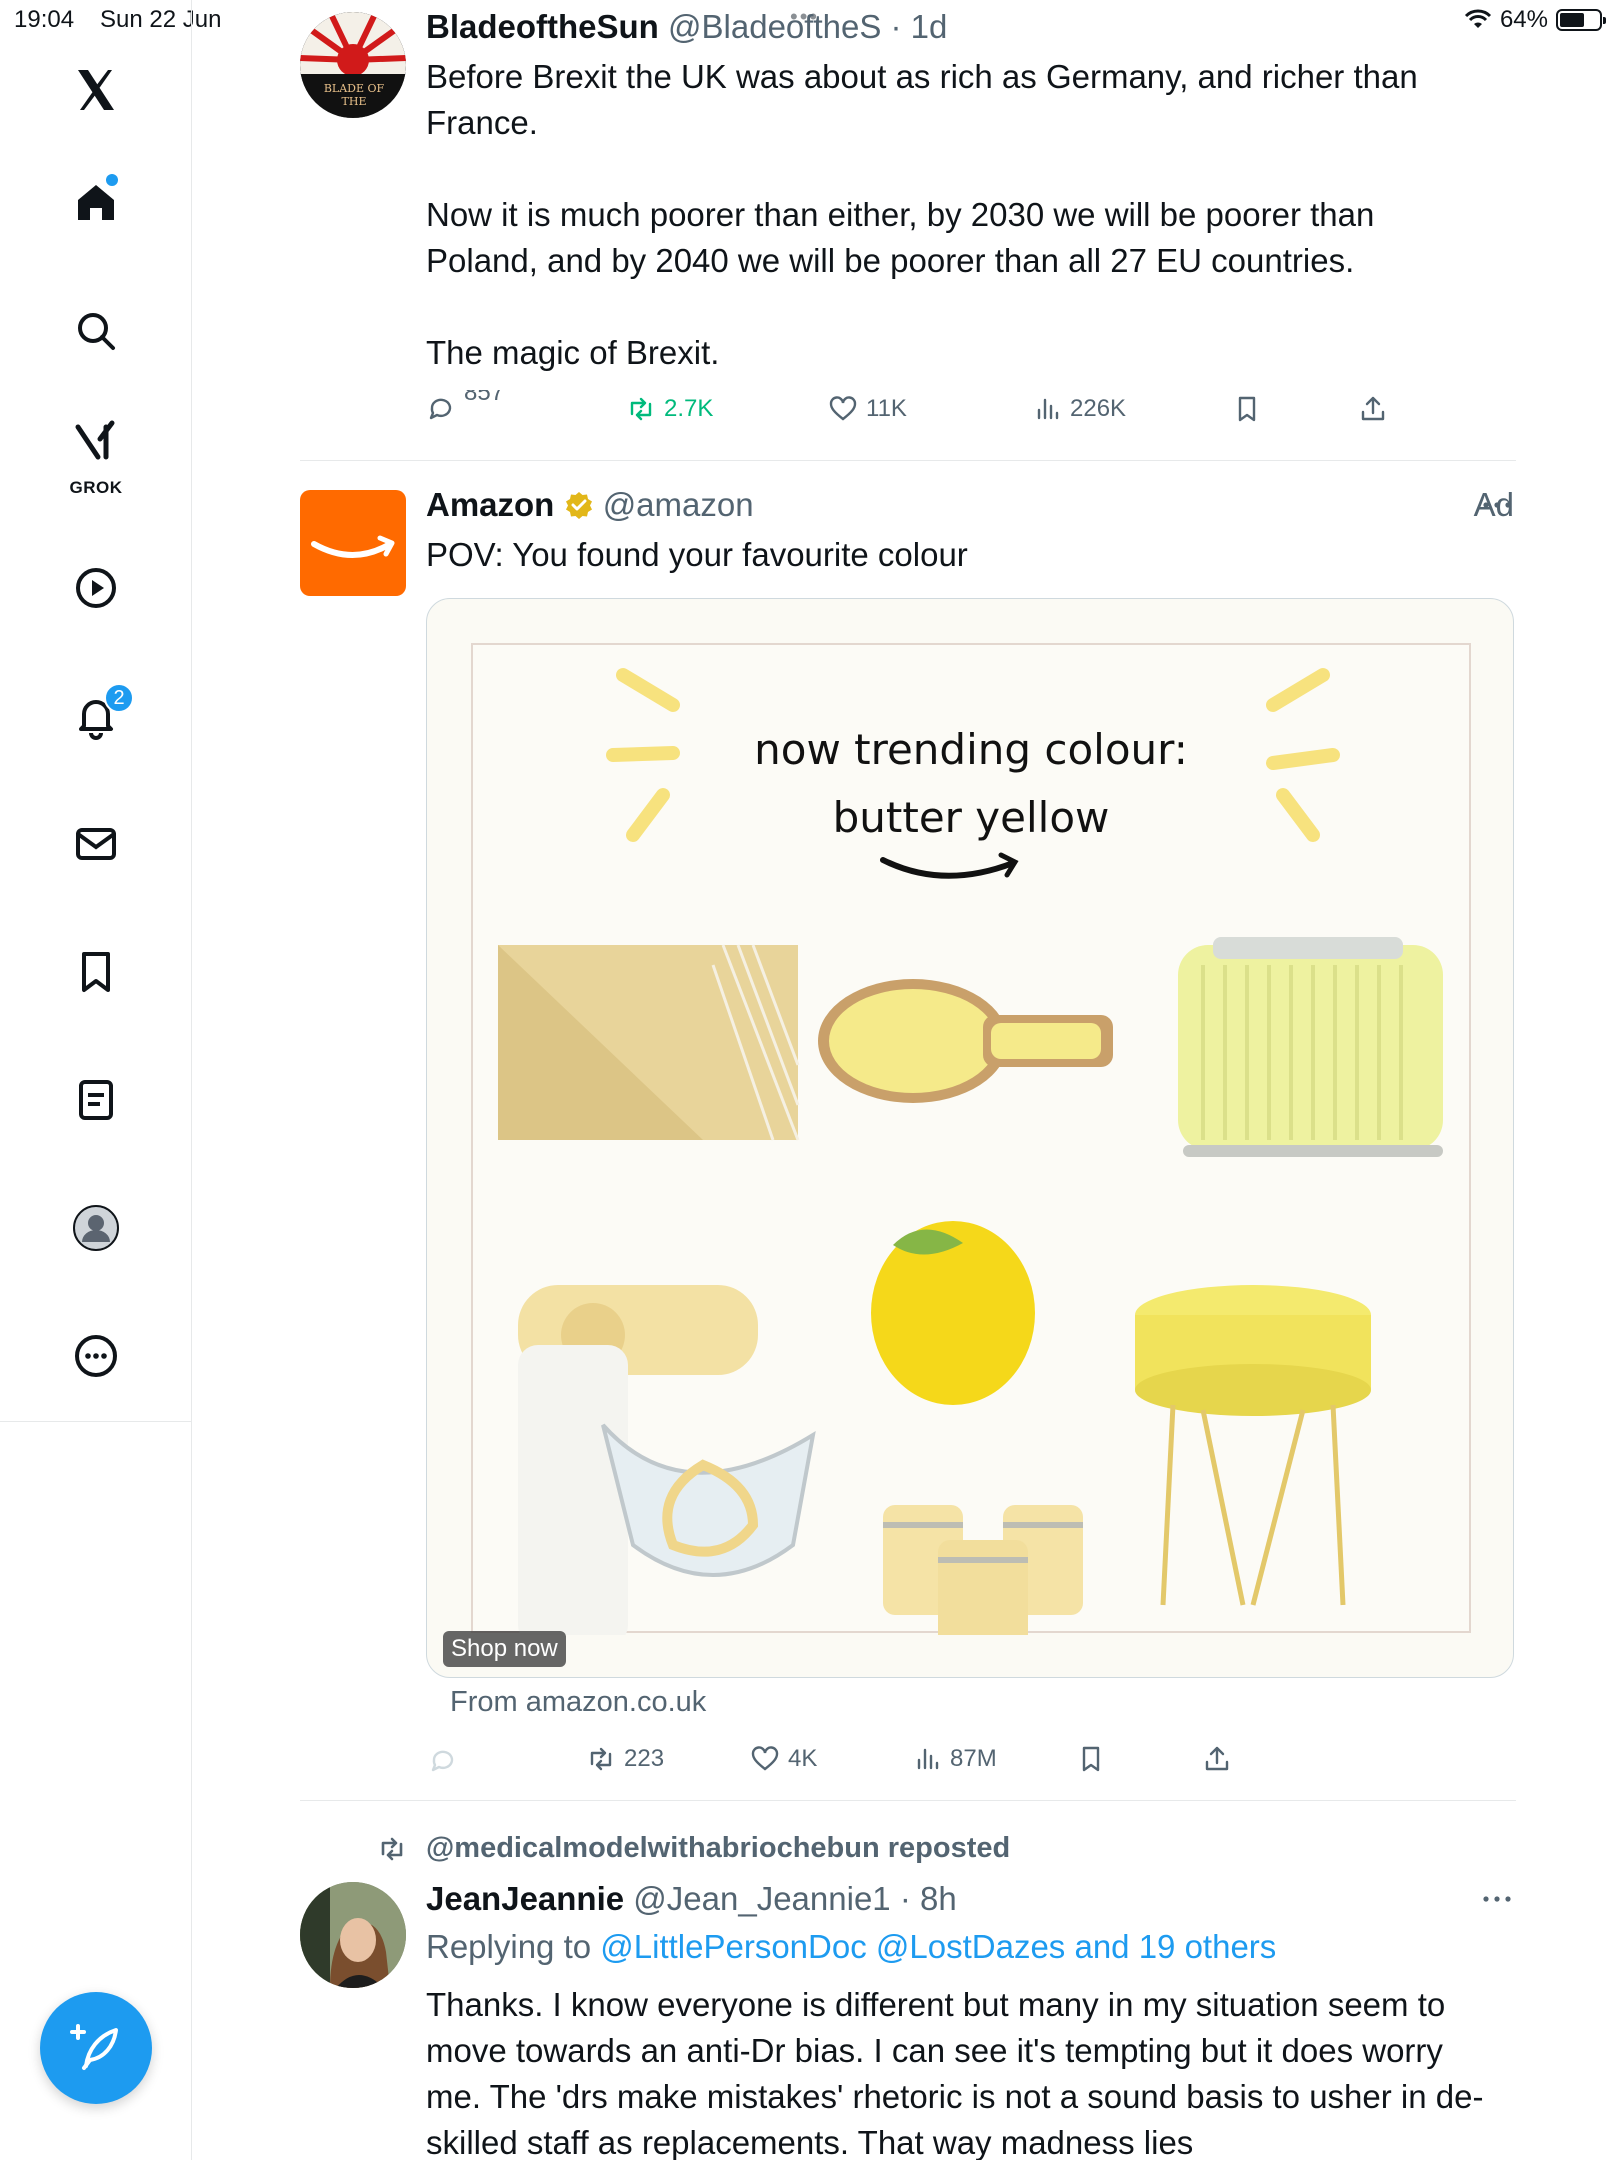 This screenshot has width=1620, height=2160. I want to click on ad-share-action, so click(1217, 1759).